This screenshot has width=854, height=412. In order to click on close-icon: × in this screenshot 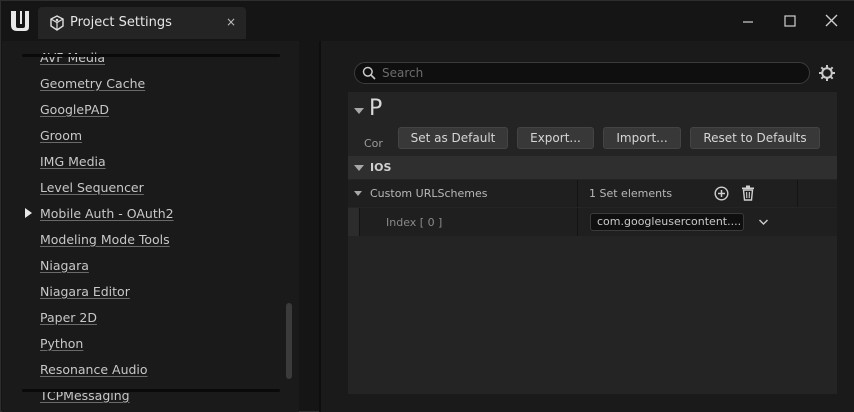, I will do `click(231, 22)`.